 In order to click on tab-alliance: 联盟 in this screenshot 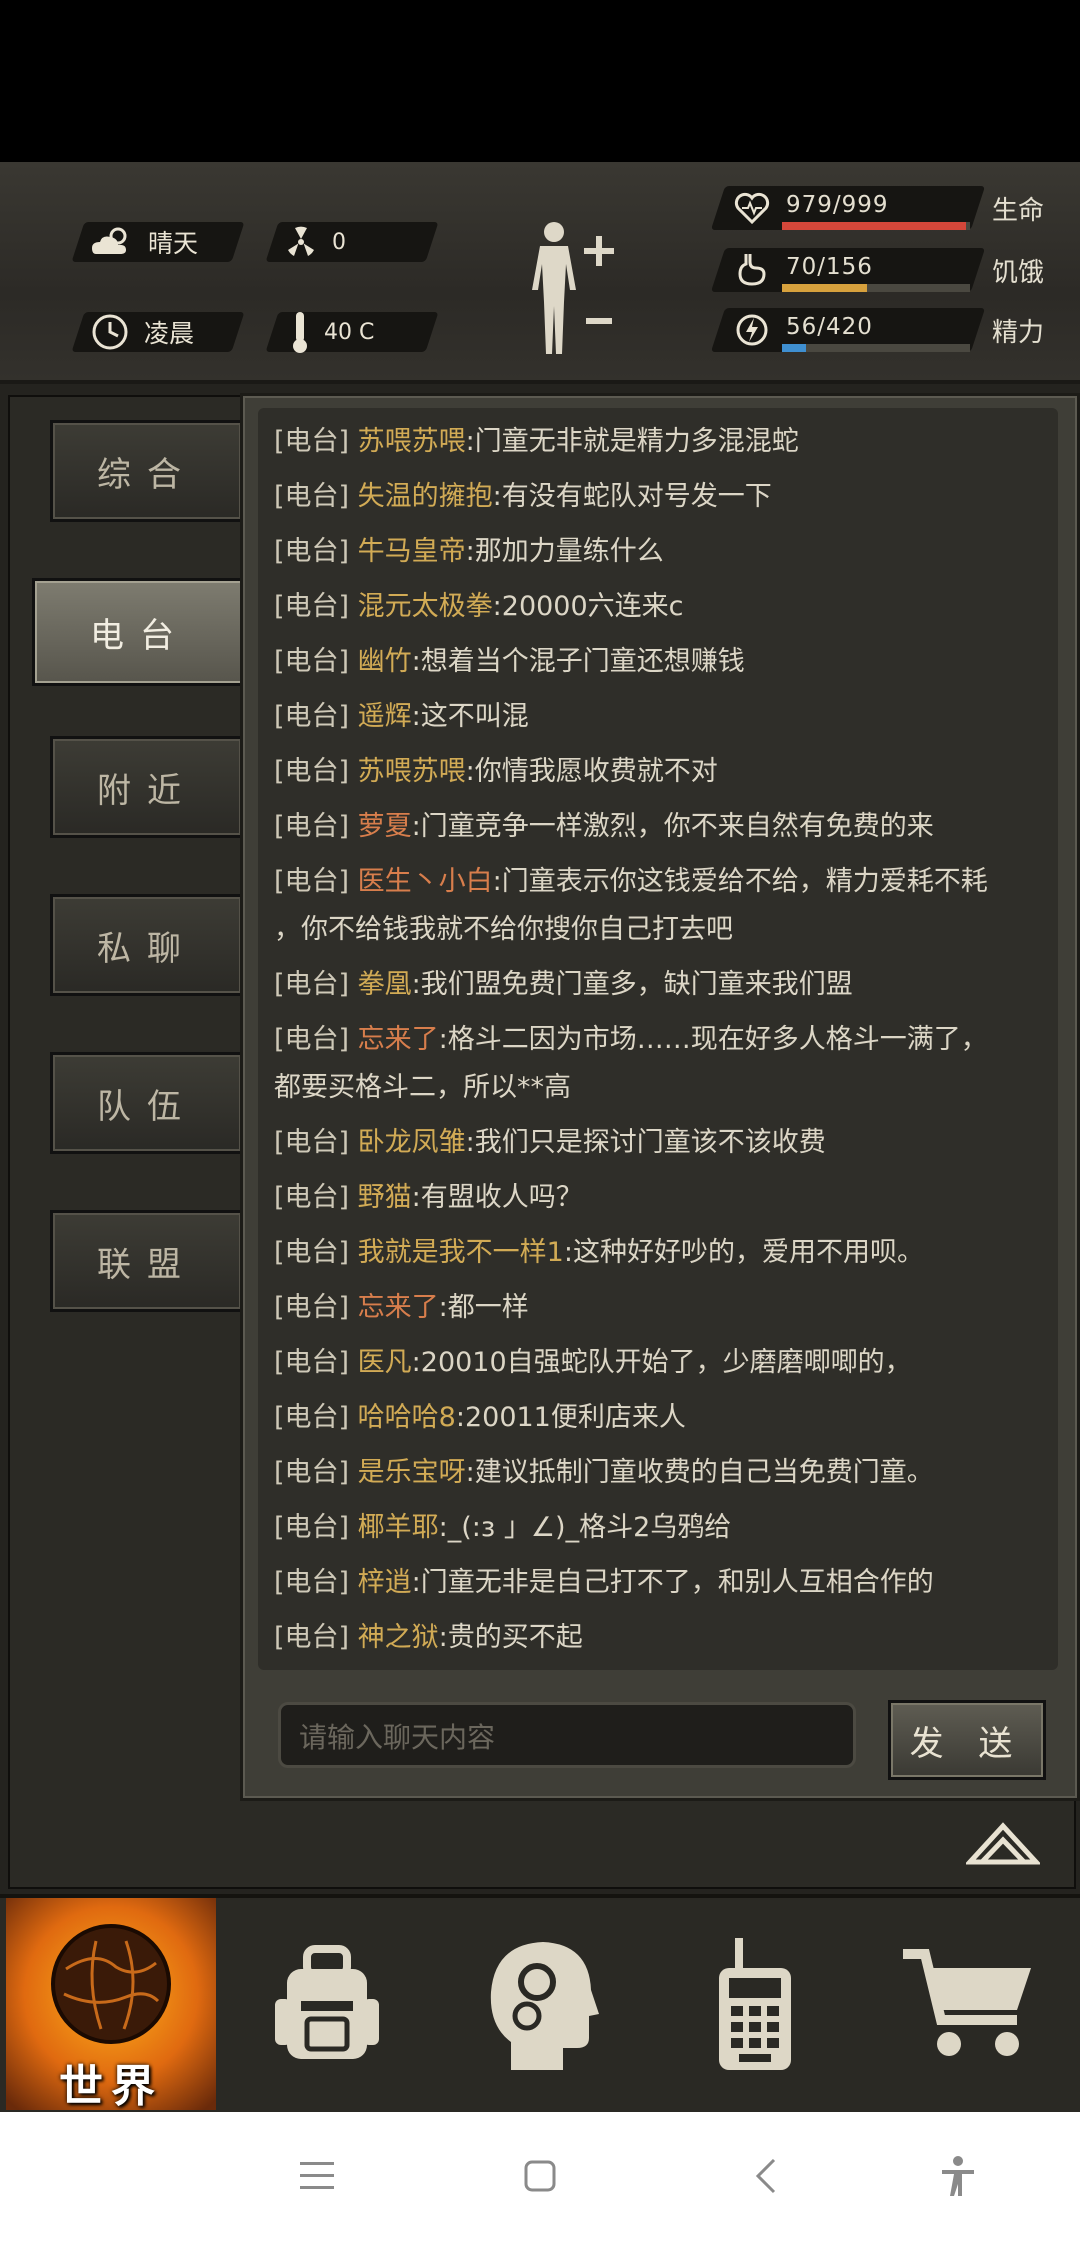, I will do `click(147, 1261)`.